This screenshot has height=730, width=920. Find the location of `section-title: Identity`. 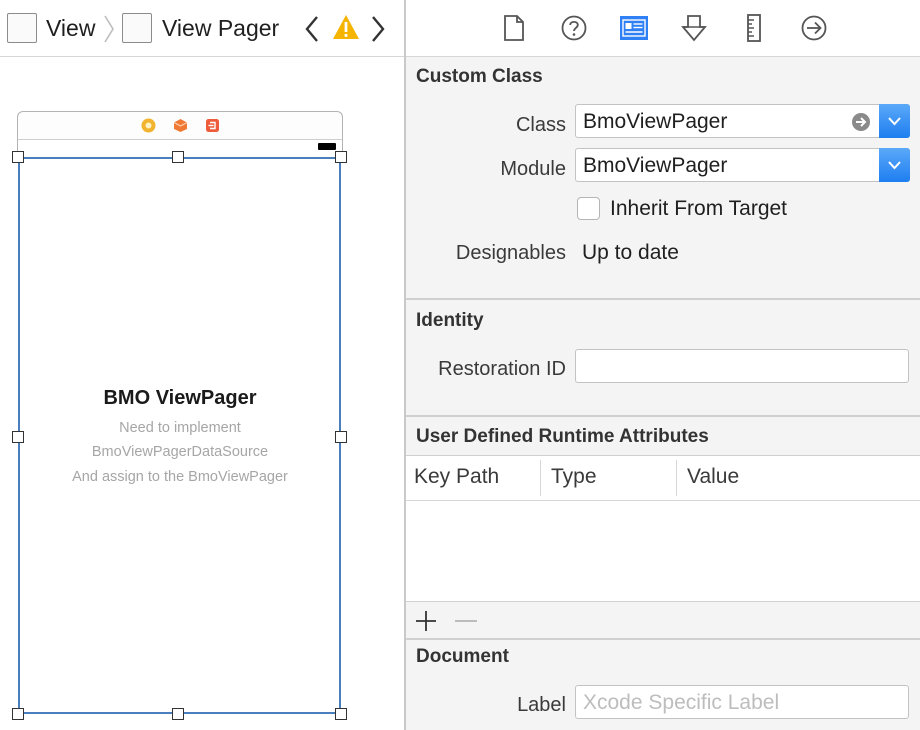

section-title: Identity is located at coordinates (450, 320).